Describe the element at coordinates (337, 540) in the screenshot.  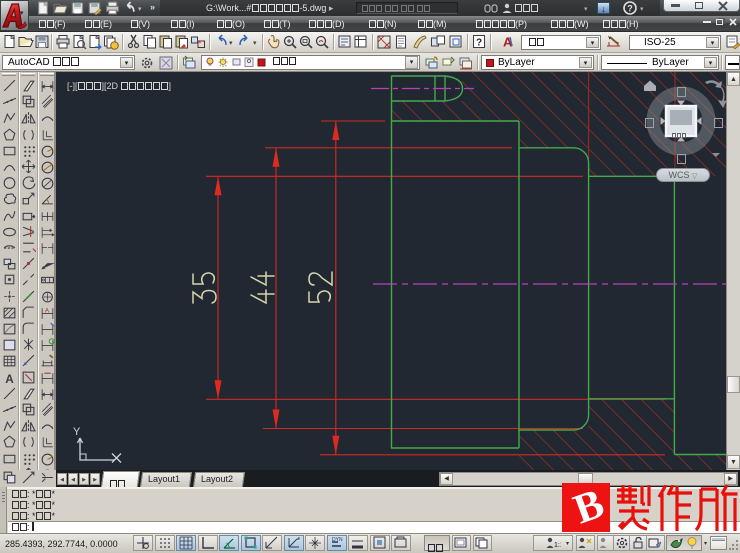
I see `svg-text: DYN` at that location.